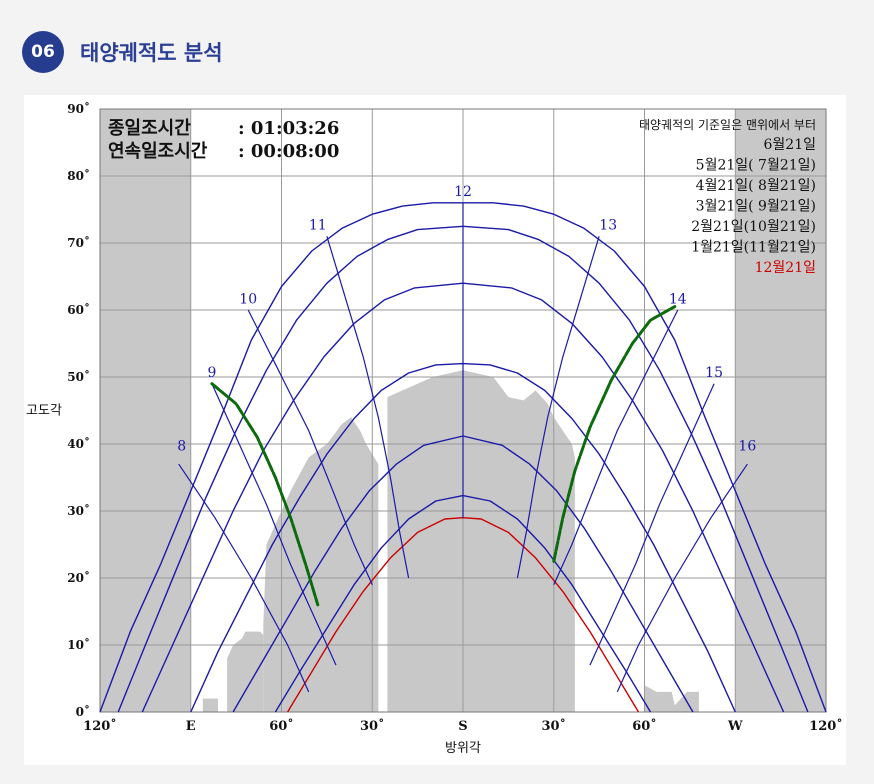 The width and height of the screenshot is (874, 784). What do you see at coordinates (78, 443) in the screenshot?
I see `y-tick-label: 40˚` at bounding box center [78, 443].